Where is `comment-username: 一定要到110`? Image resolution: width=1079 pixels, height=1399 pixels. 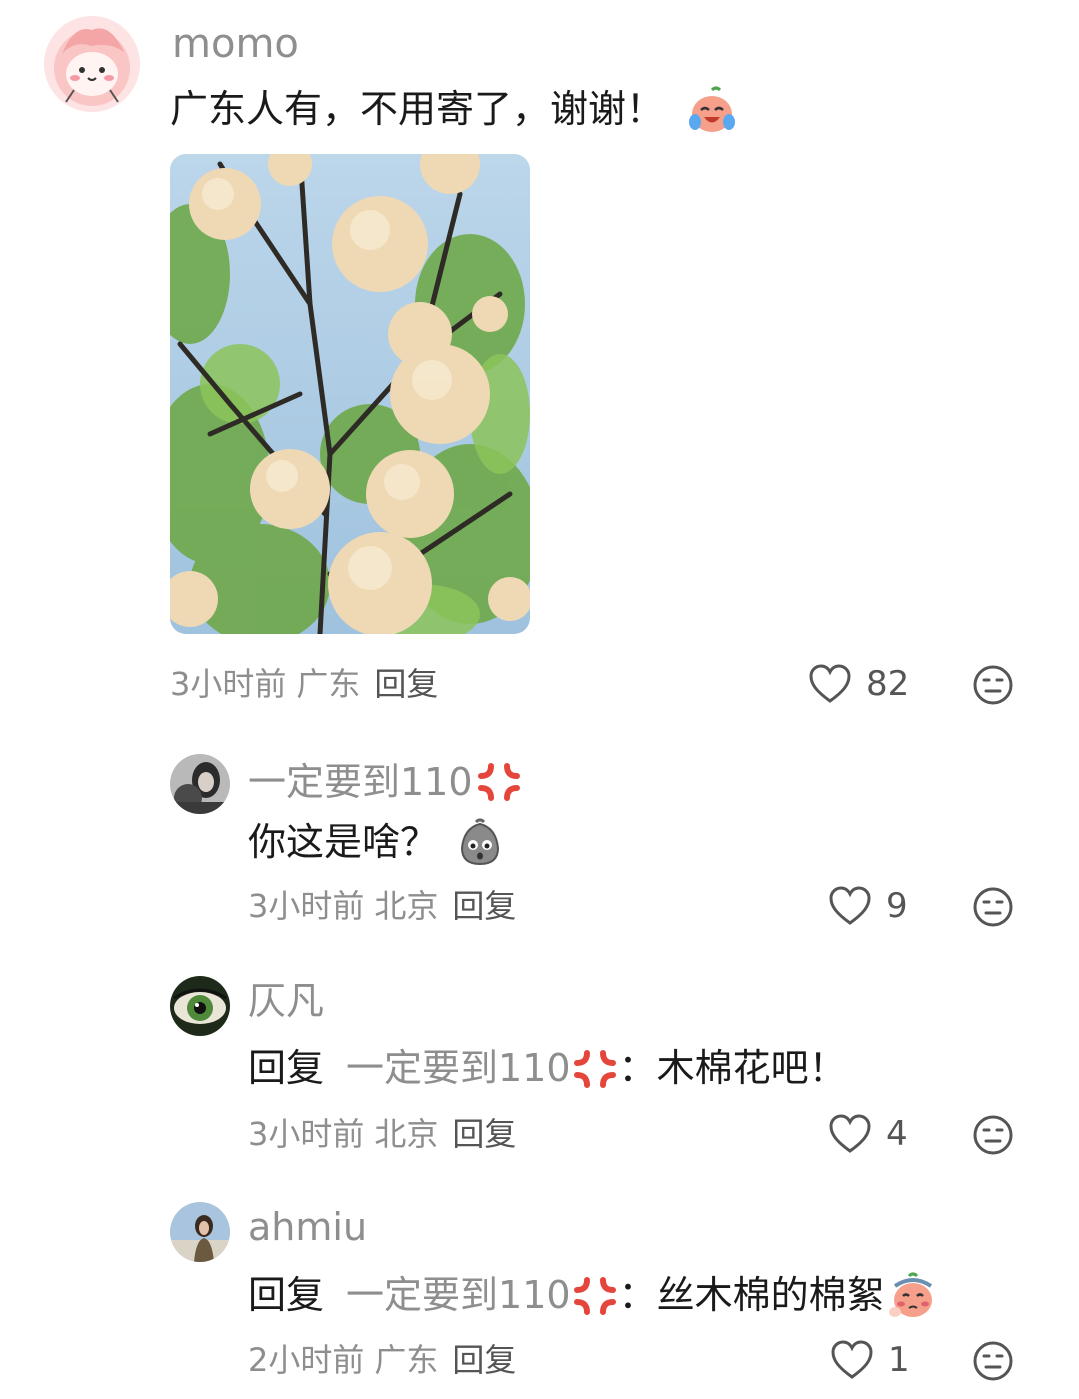 comment-username: 一定要到110 is located at coordinates (385, 782).